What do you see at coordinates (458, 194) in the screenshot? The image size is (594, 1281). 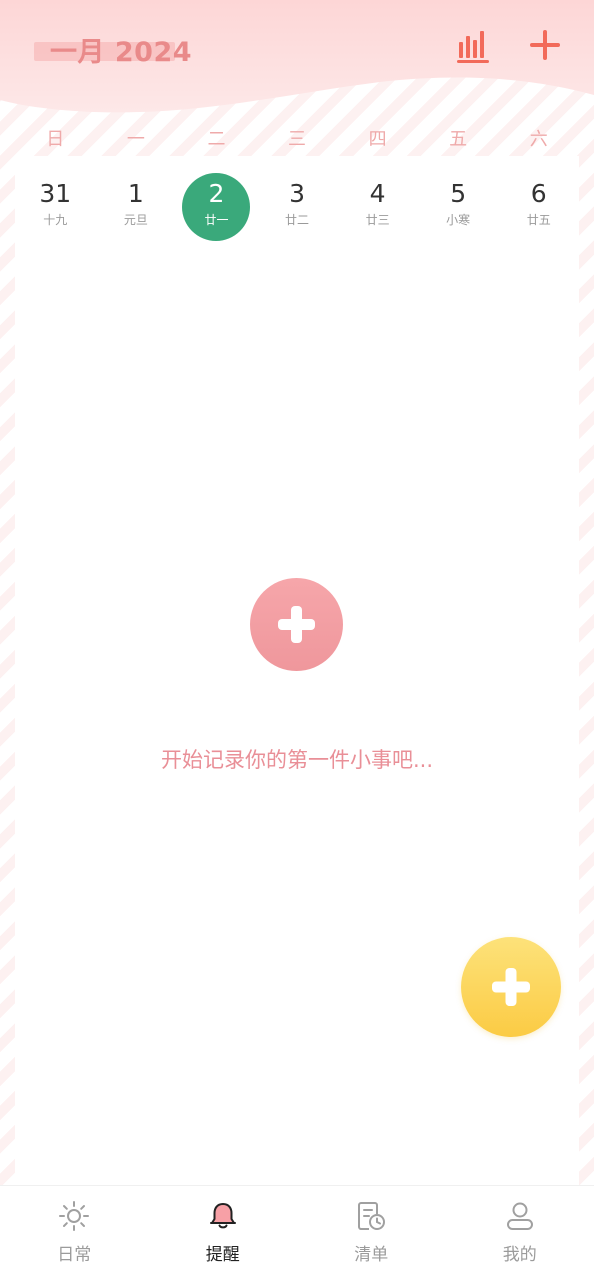 I see `date-number: 5` at bounding box center [458, 194].